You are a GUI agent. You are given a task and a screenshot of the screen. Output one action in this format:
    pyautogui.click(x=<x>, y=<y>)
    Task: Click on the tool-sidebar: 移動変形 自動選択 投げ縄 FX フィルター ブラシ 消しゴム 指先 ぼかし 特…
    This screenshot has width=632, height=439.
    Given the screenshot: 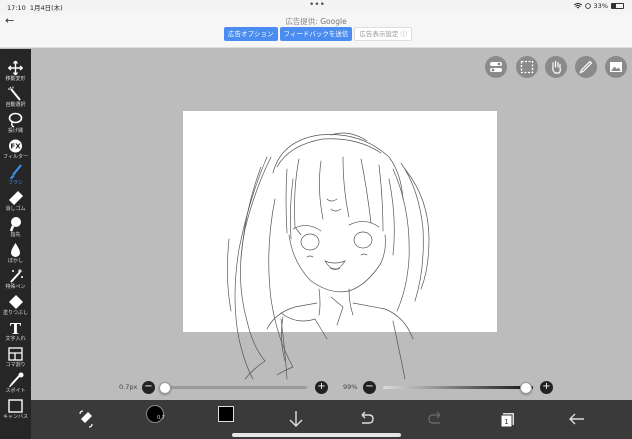 What is the action you would take?
    pyautogui.click(x=15, y=244)
    